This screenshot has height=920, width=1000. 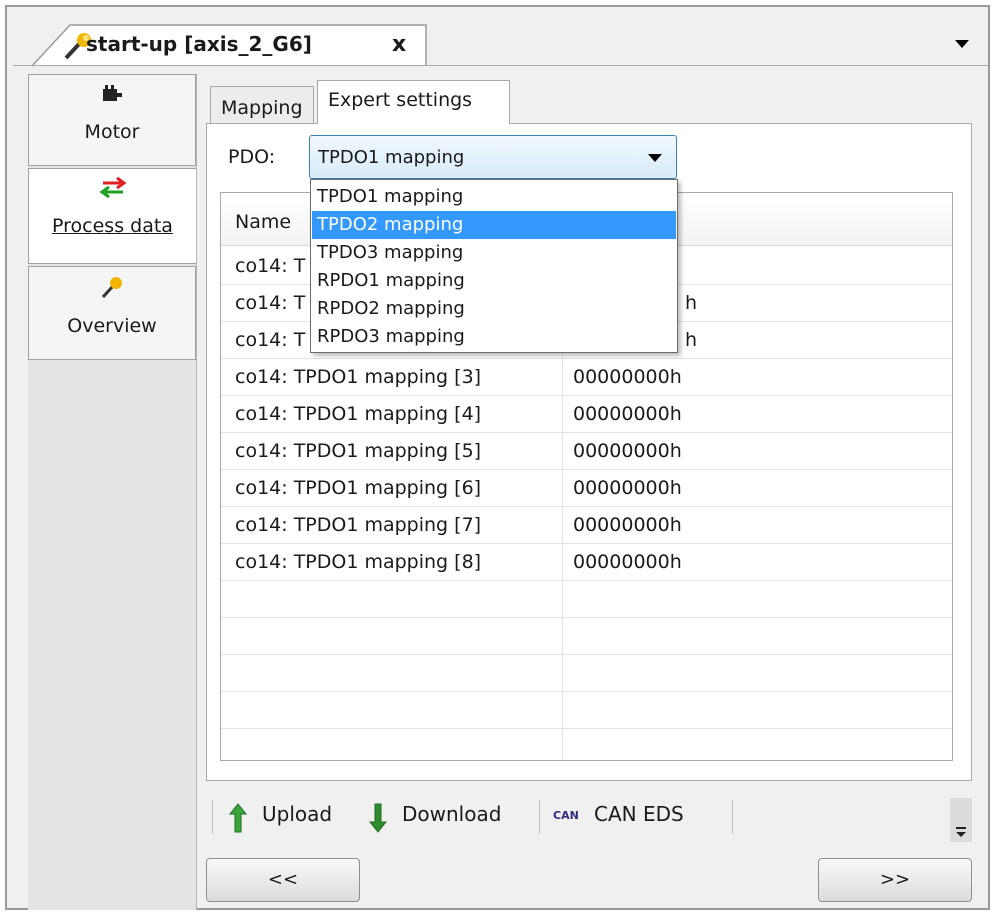 I want to click on toolbar-overflow-button, so click(x=961, y=820).